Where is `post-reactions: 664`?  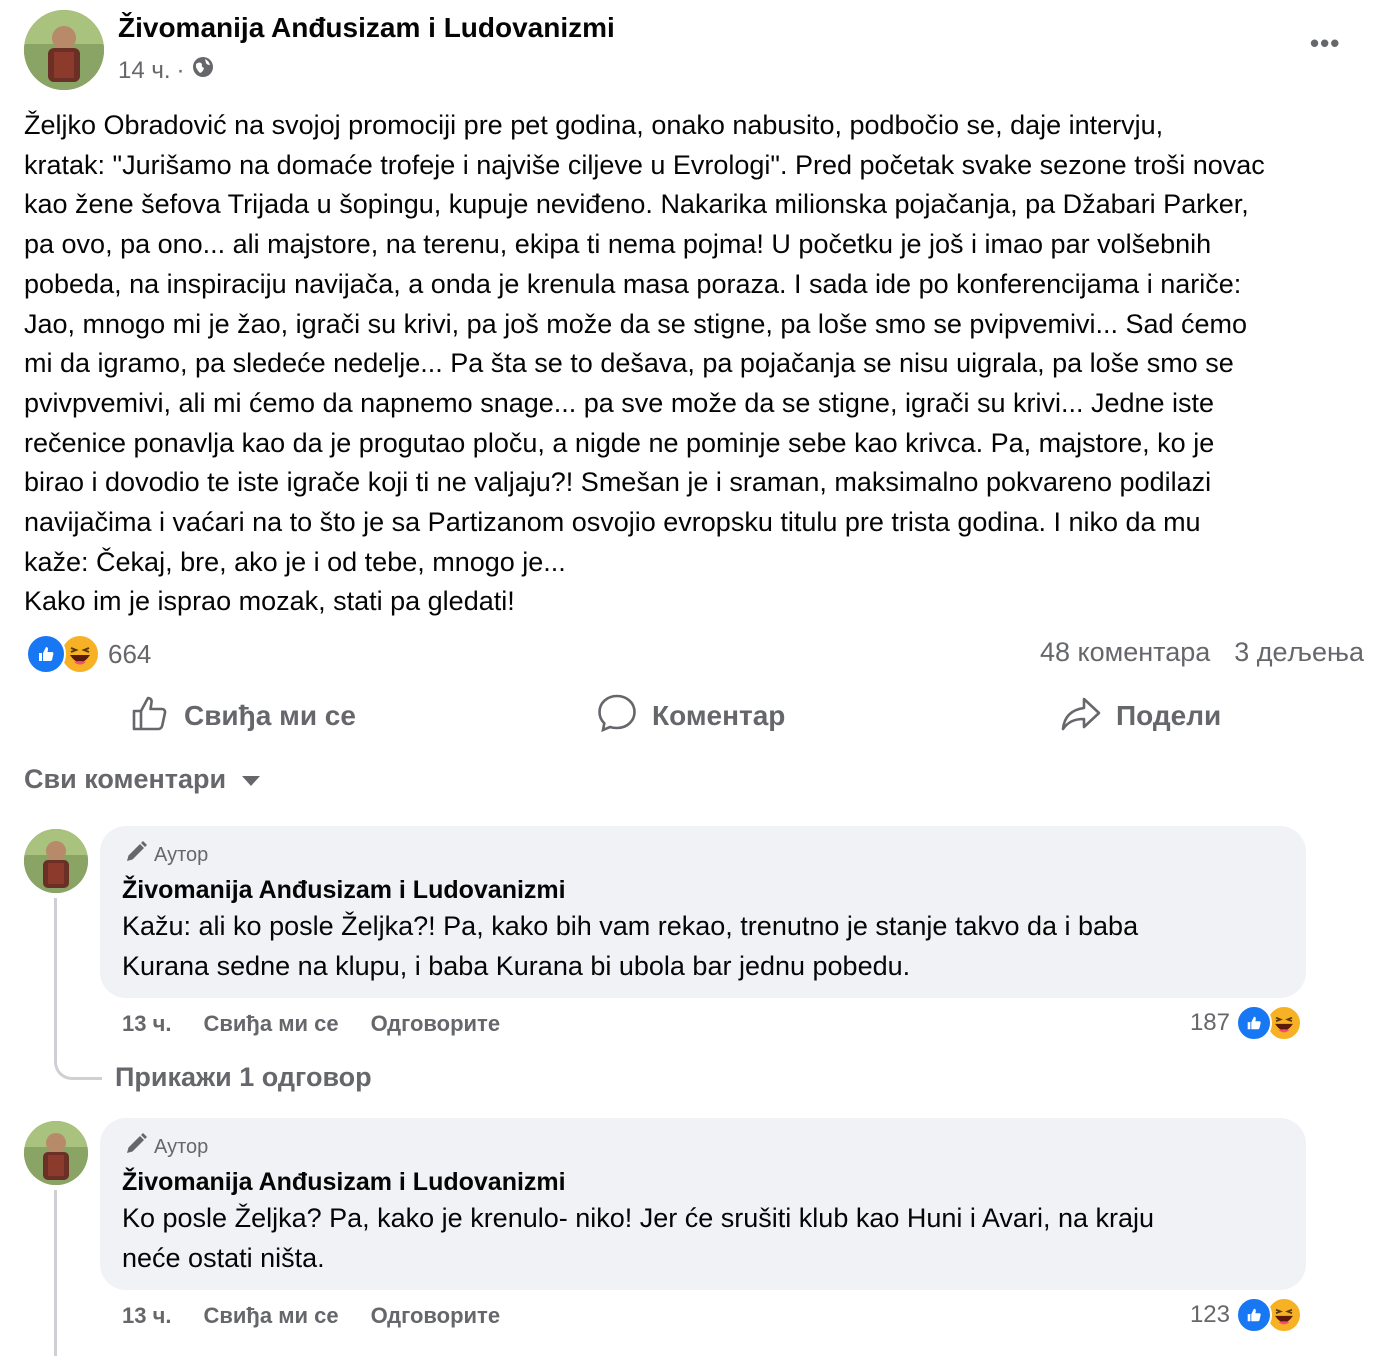 post-reactions: 664 is located at coordinates (88, 654).